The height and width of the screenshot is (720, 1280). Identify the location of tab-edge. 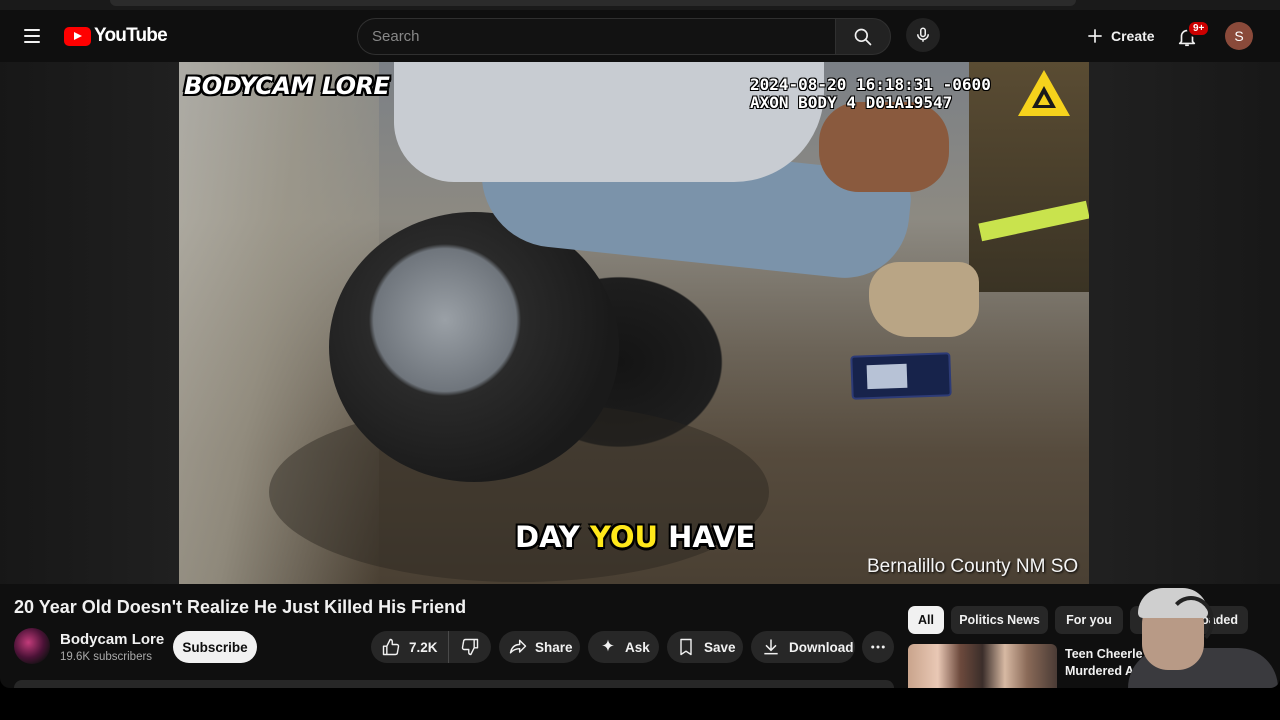
(593, 3).